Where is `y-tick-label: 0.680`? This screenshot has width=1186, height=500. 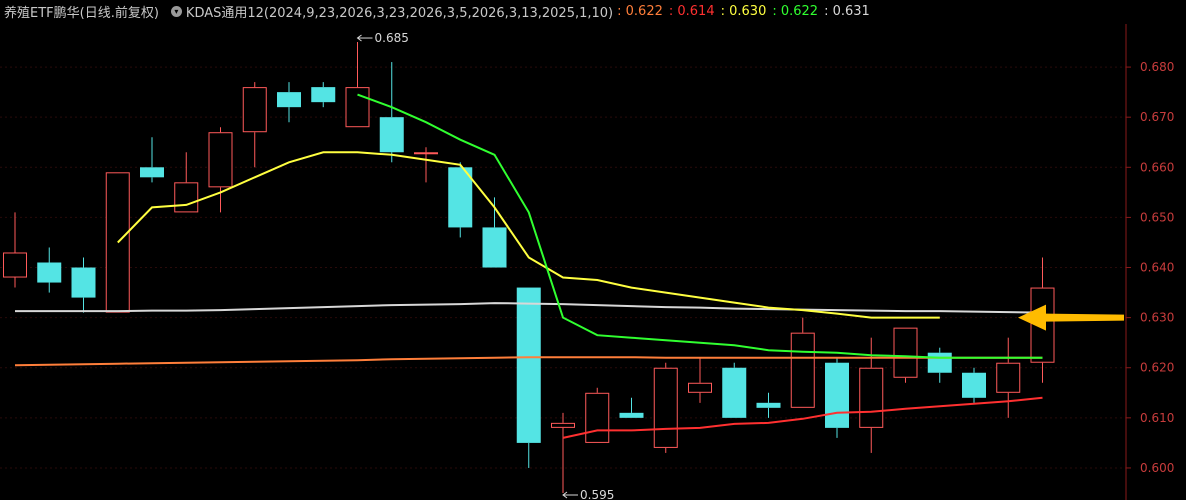
y-tick-label: 0.680 is located at coordinates (1157, 67).